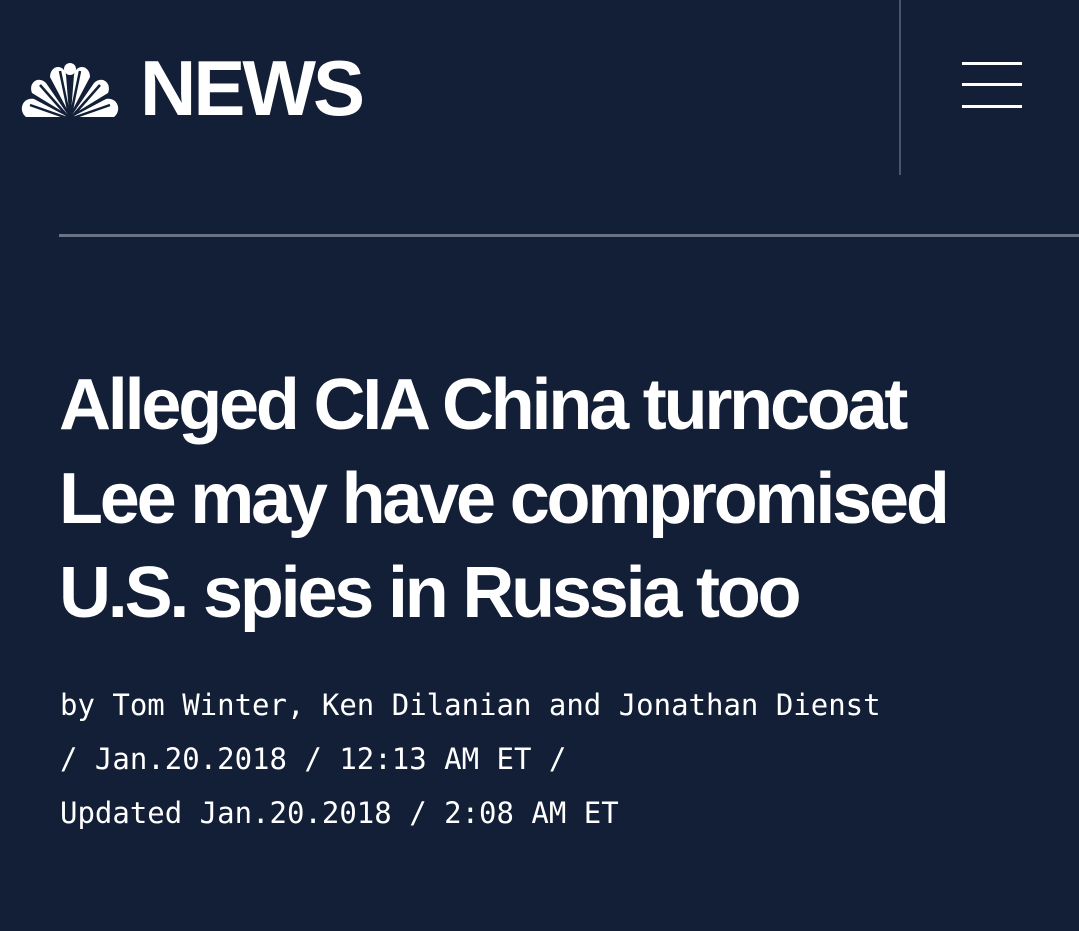  Describe the element at coordinates (569, 235) in the screenshot. I see `section-divider` at that location.